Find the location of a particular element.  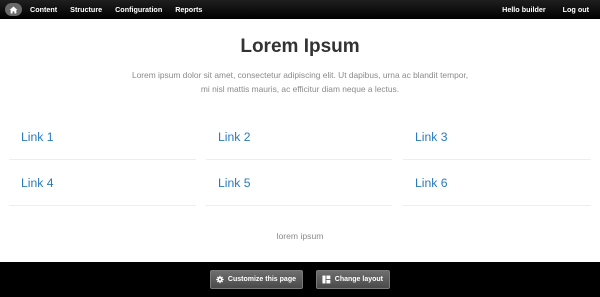

layout-grid-icon is located at coordinates (326, 279).